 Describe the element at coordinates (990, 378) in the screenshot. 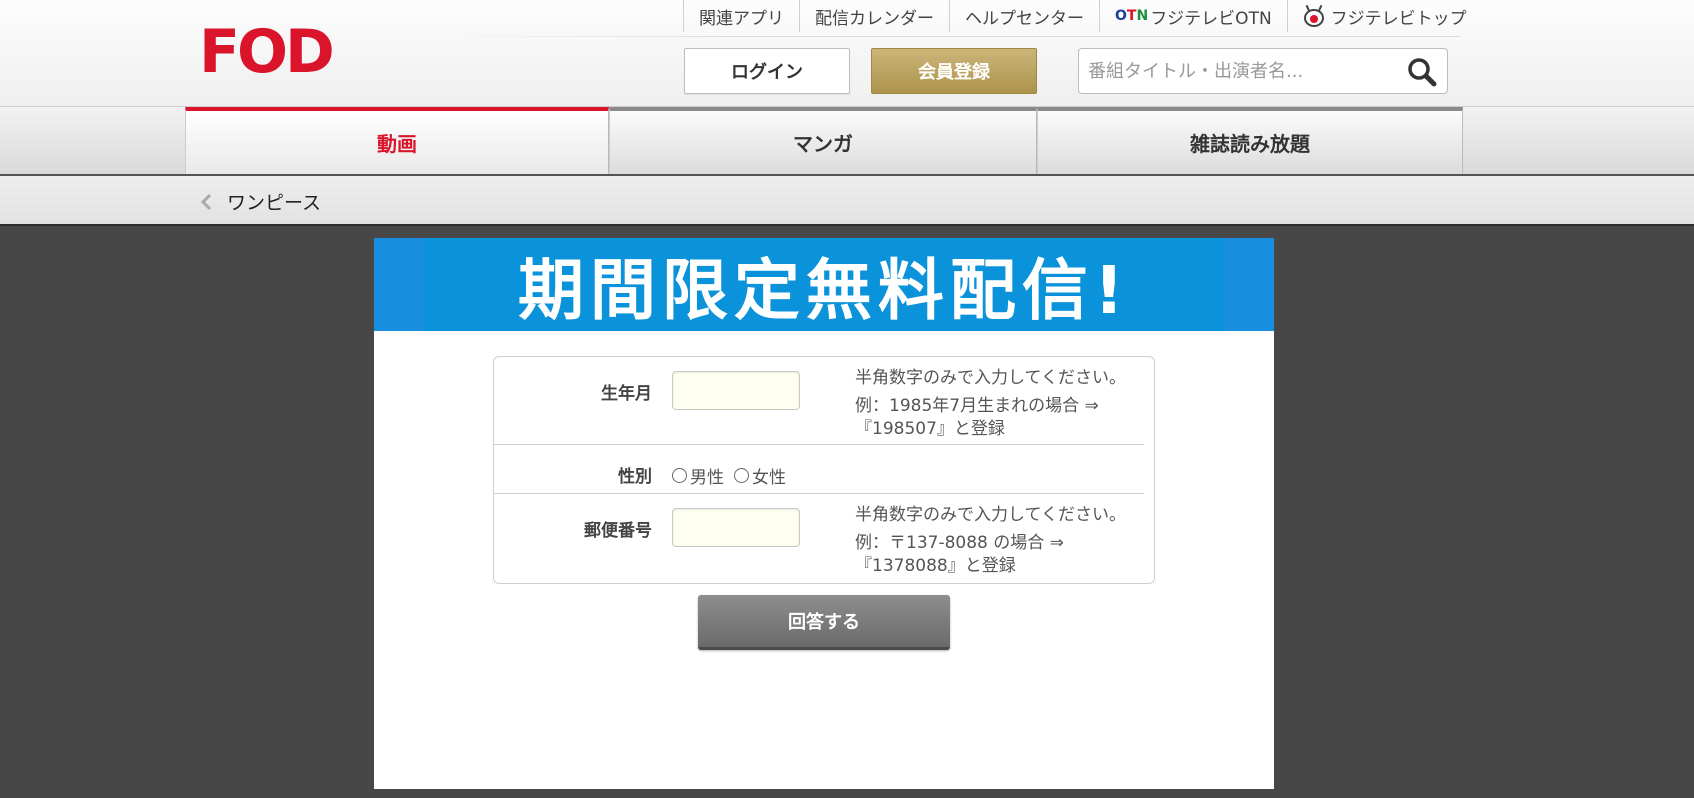

I see `birth-hint-line1: 半角数字のみで入力してください。` at that location.